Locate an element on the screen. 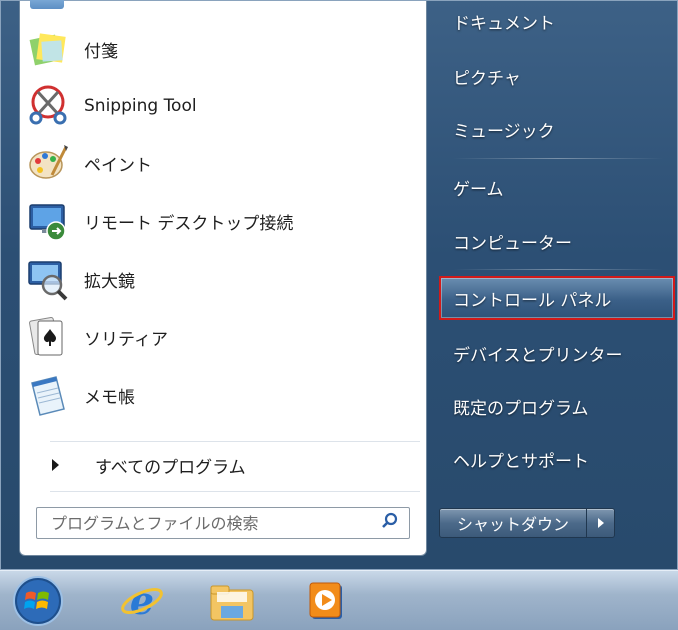 The height and width of the screenshot is (630, 678). games-label: ゲーム is located at coordinates (478, 189).